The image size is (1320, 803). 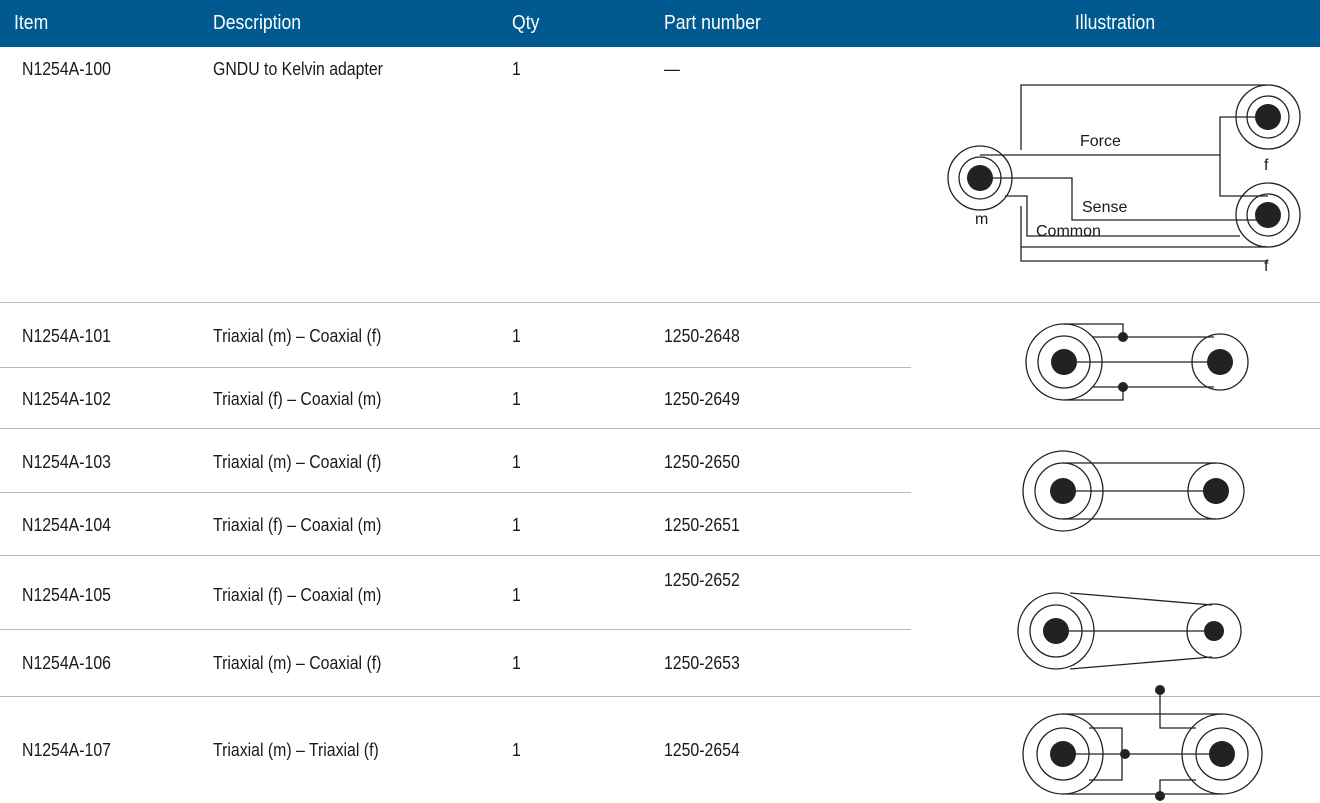 What do you see at coordinates (1133, 491) in the screenshot?
I see `adapter-103-104-diagram` at bounding box center [1133, 491].